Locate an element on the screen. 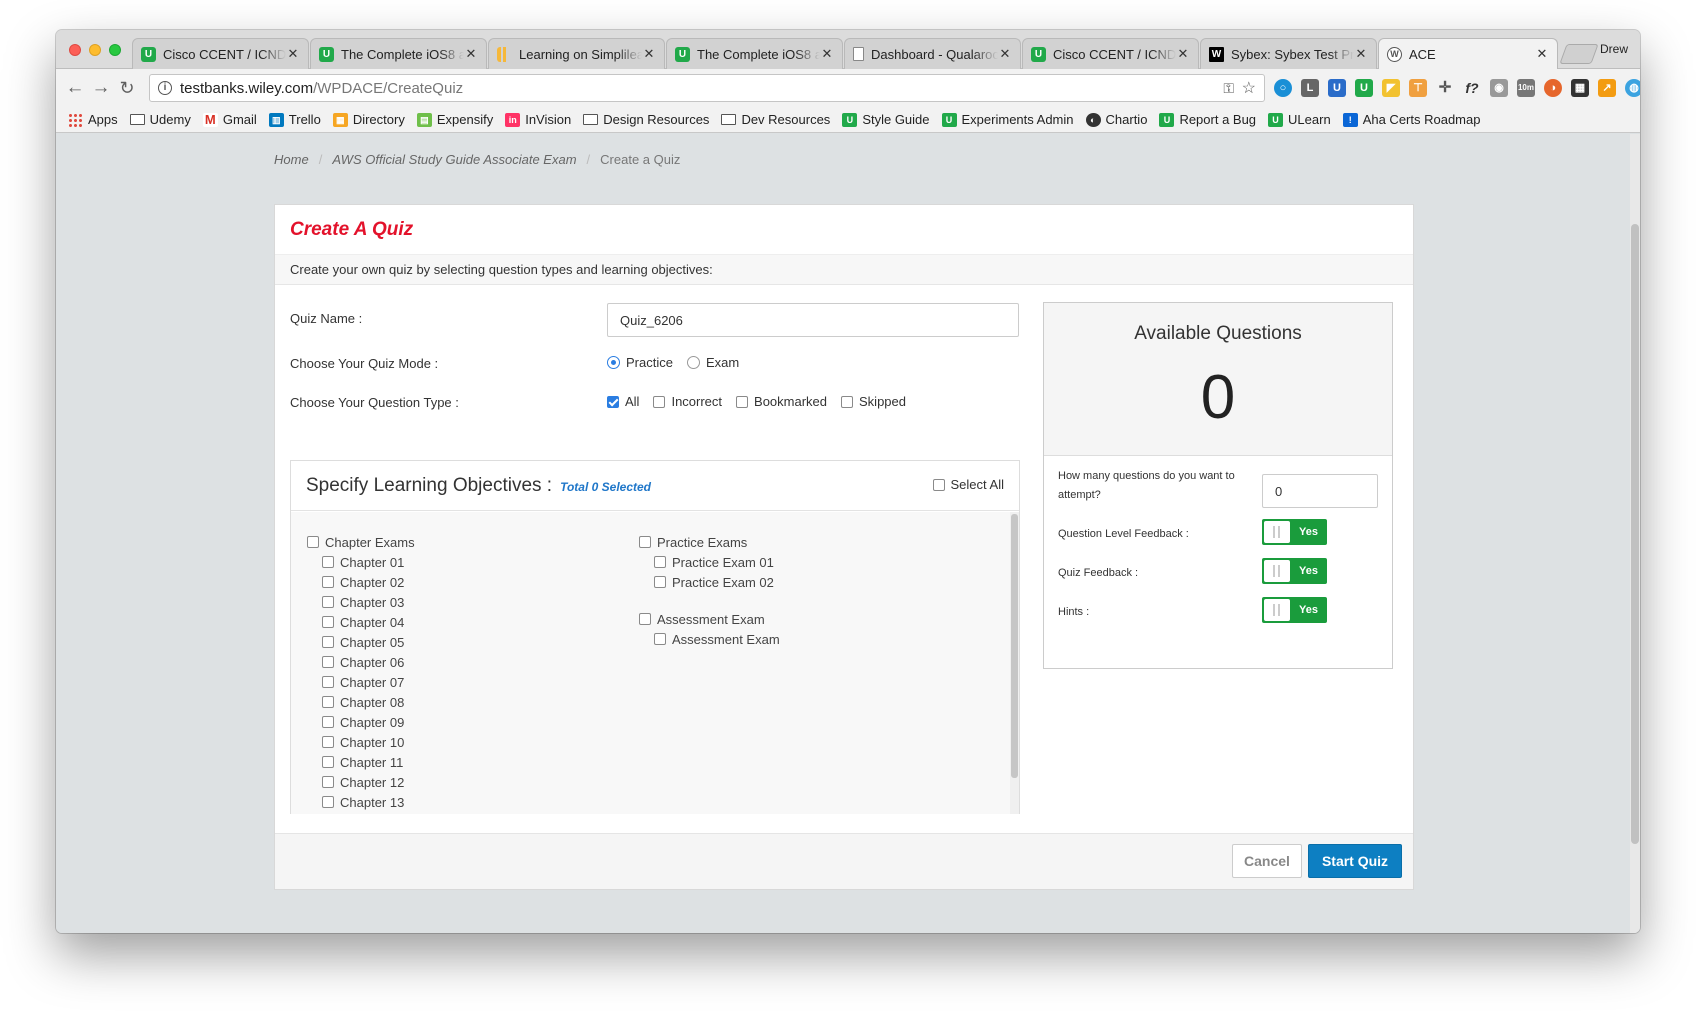 Image resolution: width=1696 pixels, height=1012 pixels. tab-cisco-ccent: U Cisco CCENT / ICND1 ✕ is located at coordinates (220, 53).